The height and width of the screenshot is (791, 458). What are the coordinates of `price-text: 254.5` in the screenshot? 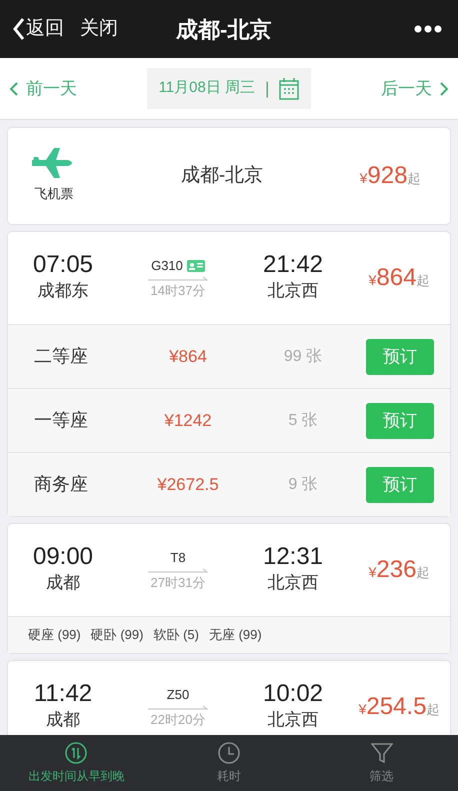 It's located at (396, 707).